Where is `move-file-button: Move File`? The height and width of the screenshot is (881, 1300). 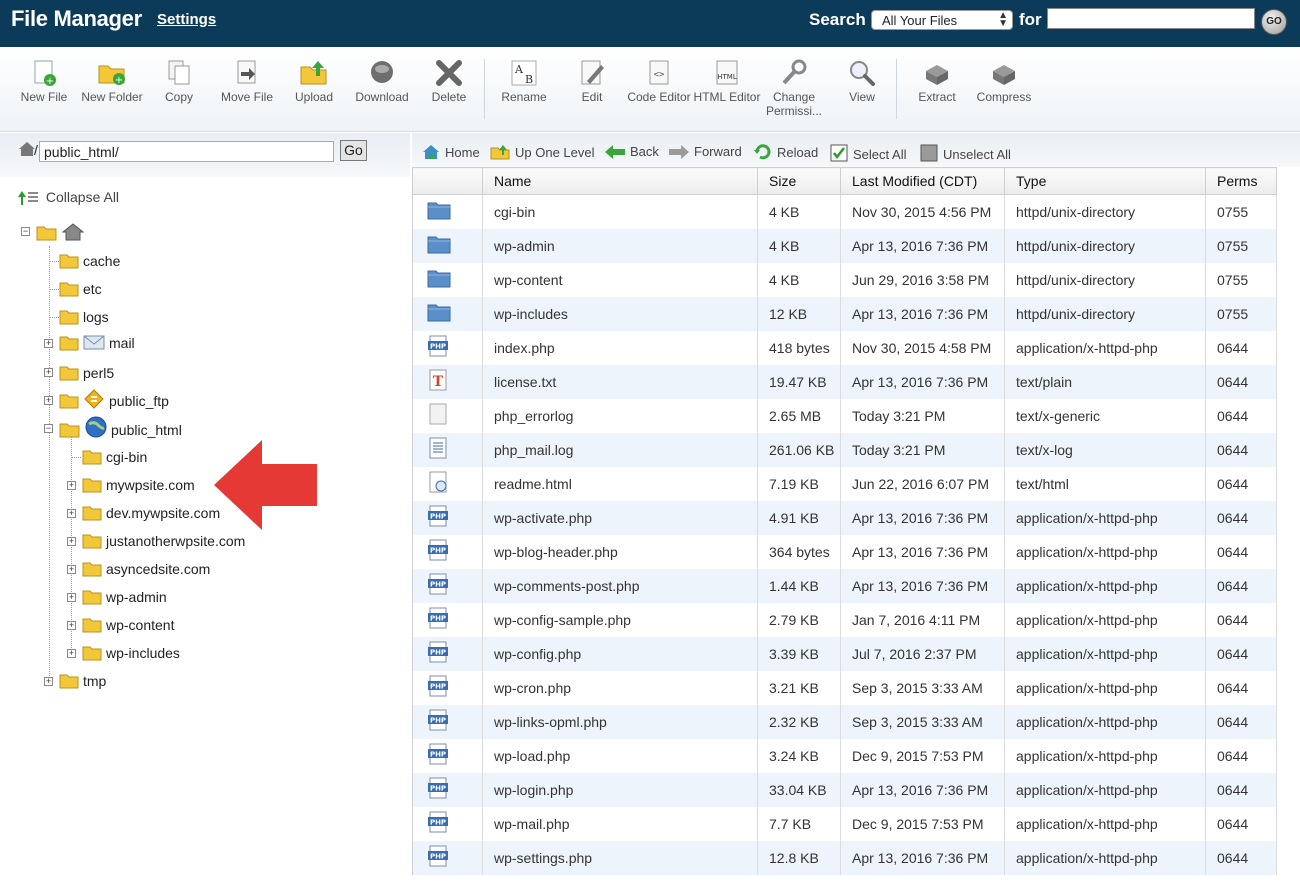
move-file-button: Move File is located at coordinates (247, 81).